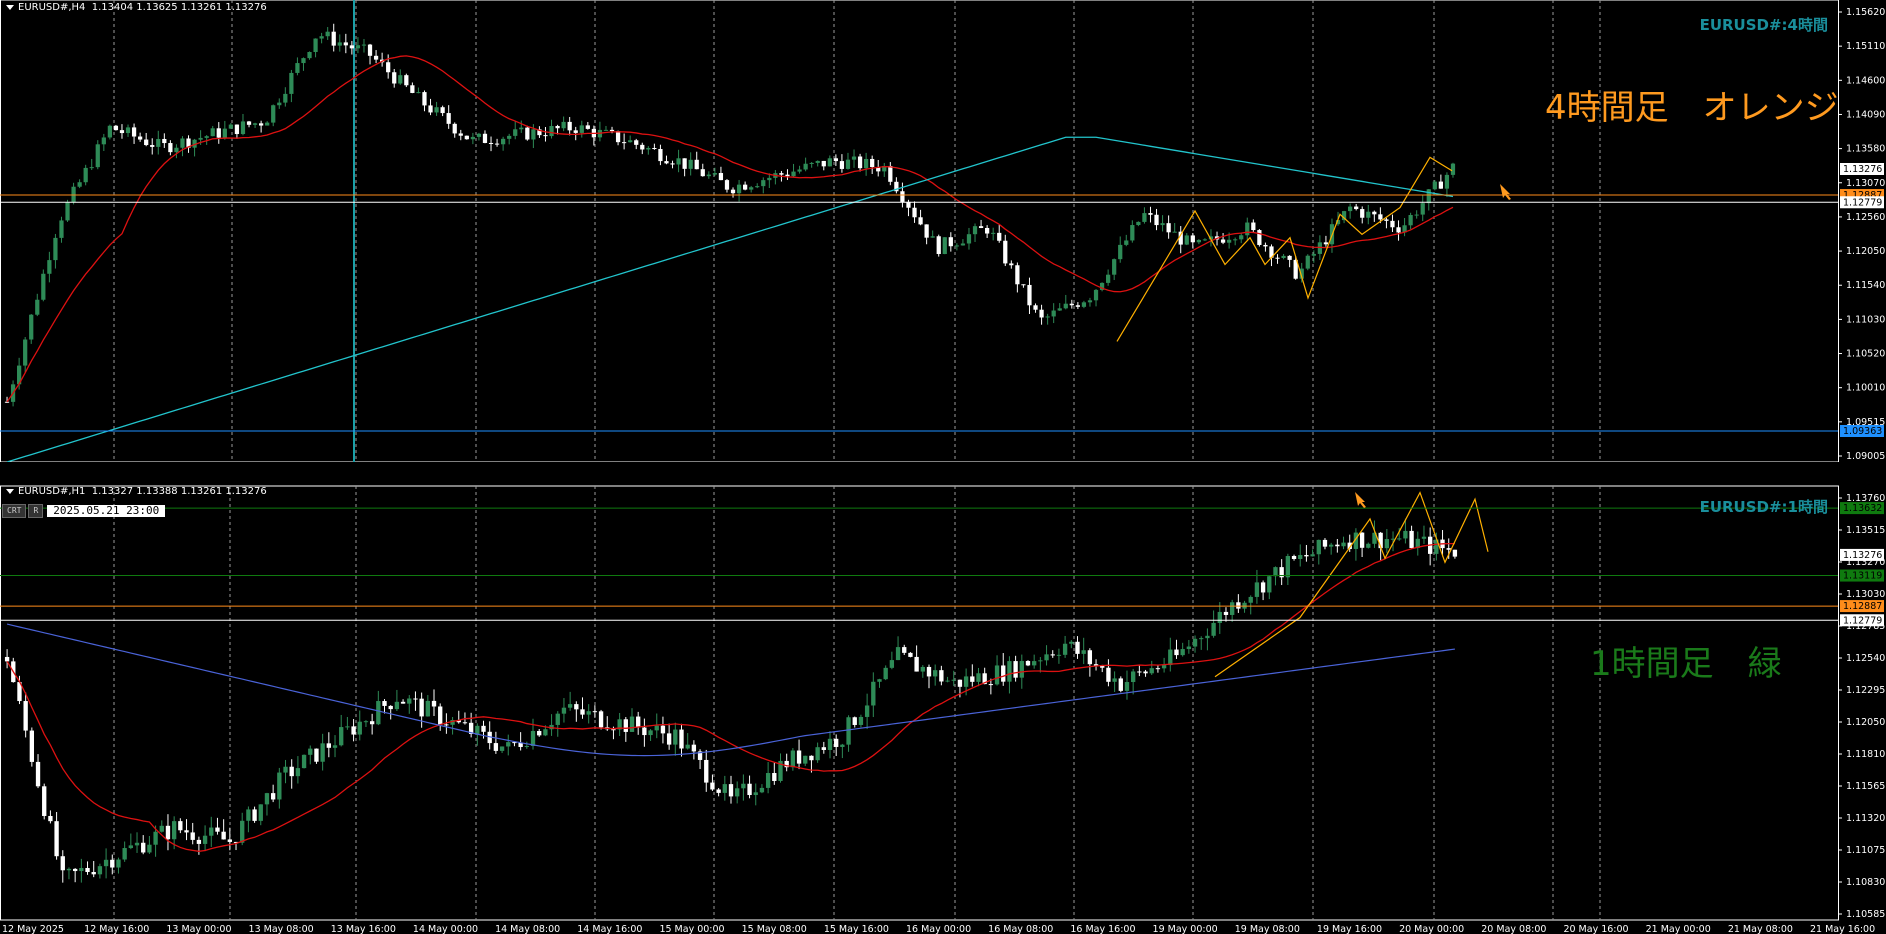 The width and height of the screenshot is (1886, 934). What do you see at coordinates (1865, 149) in the screenshot?
I see `price-tick-label: 1.13580` at bounding box center [1865, 149].